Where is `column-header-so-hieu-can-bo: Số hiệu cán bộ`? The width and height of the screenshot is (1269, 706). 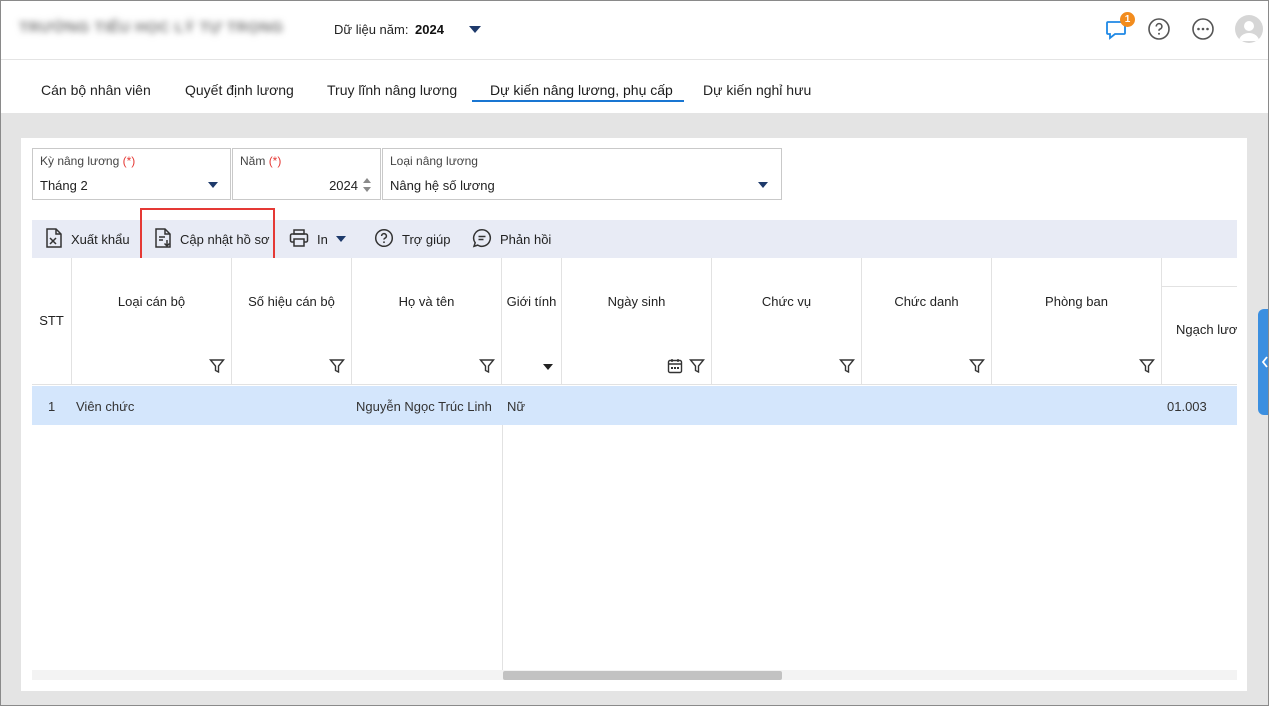 column-header-so-hieu-can-bo: Số hiệu cán bộ is located at coordinates (292, 321).